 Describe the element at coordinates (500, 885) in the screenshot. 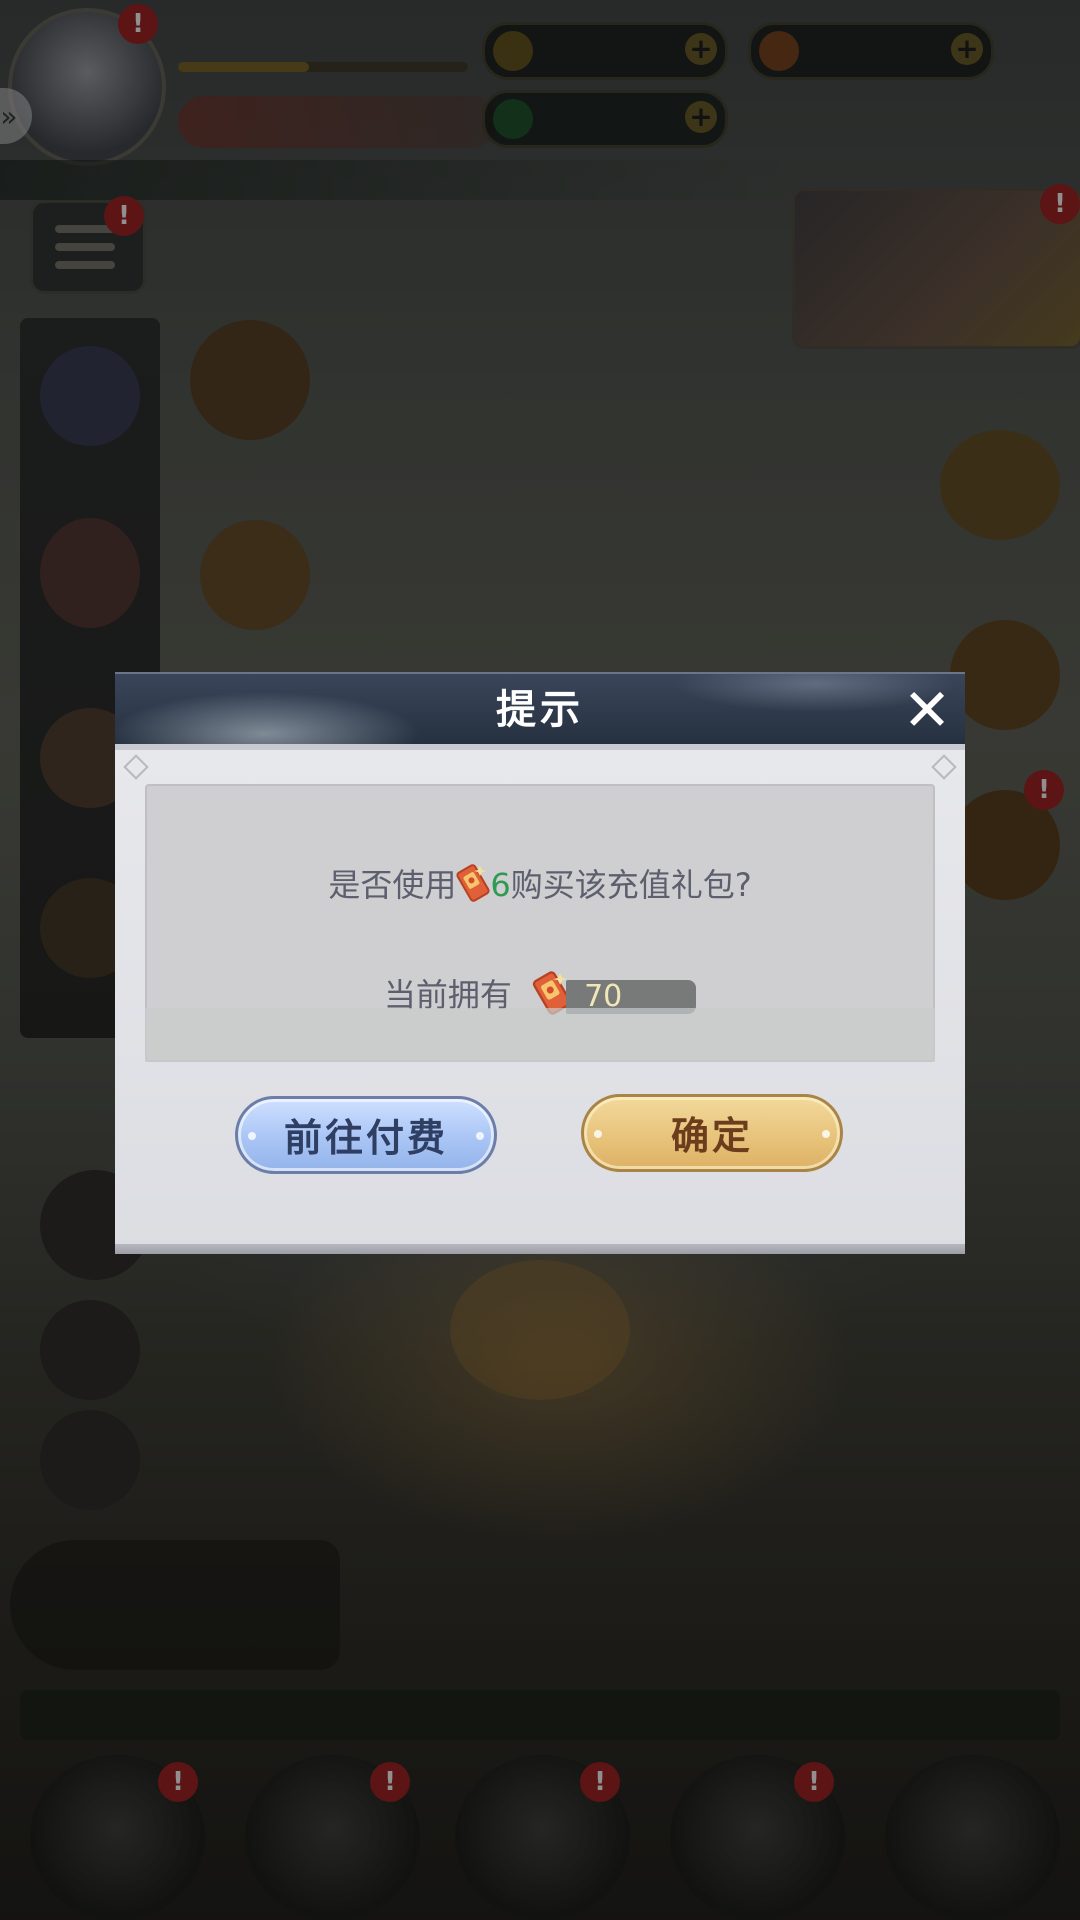

I see `cost-amount: 6` at that location.